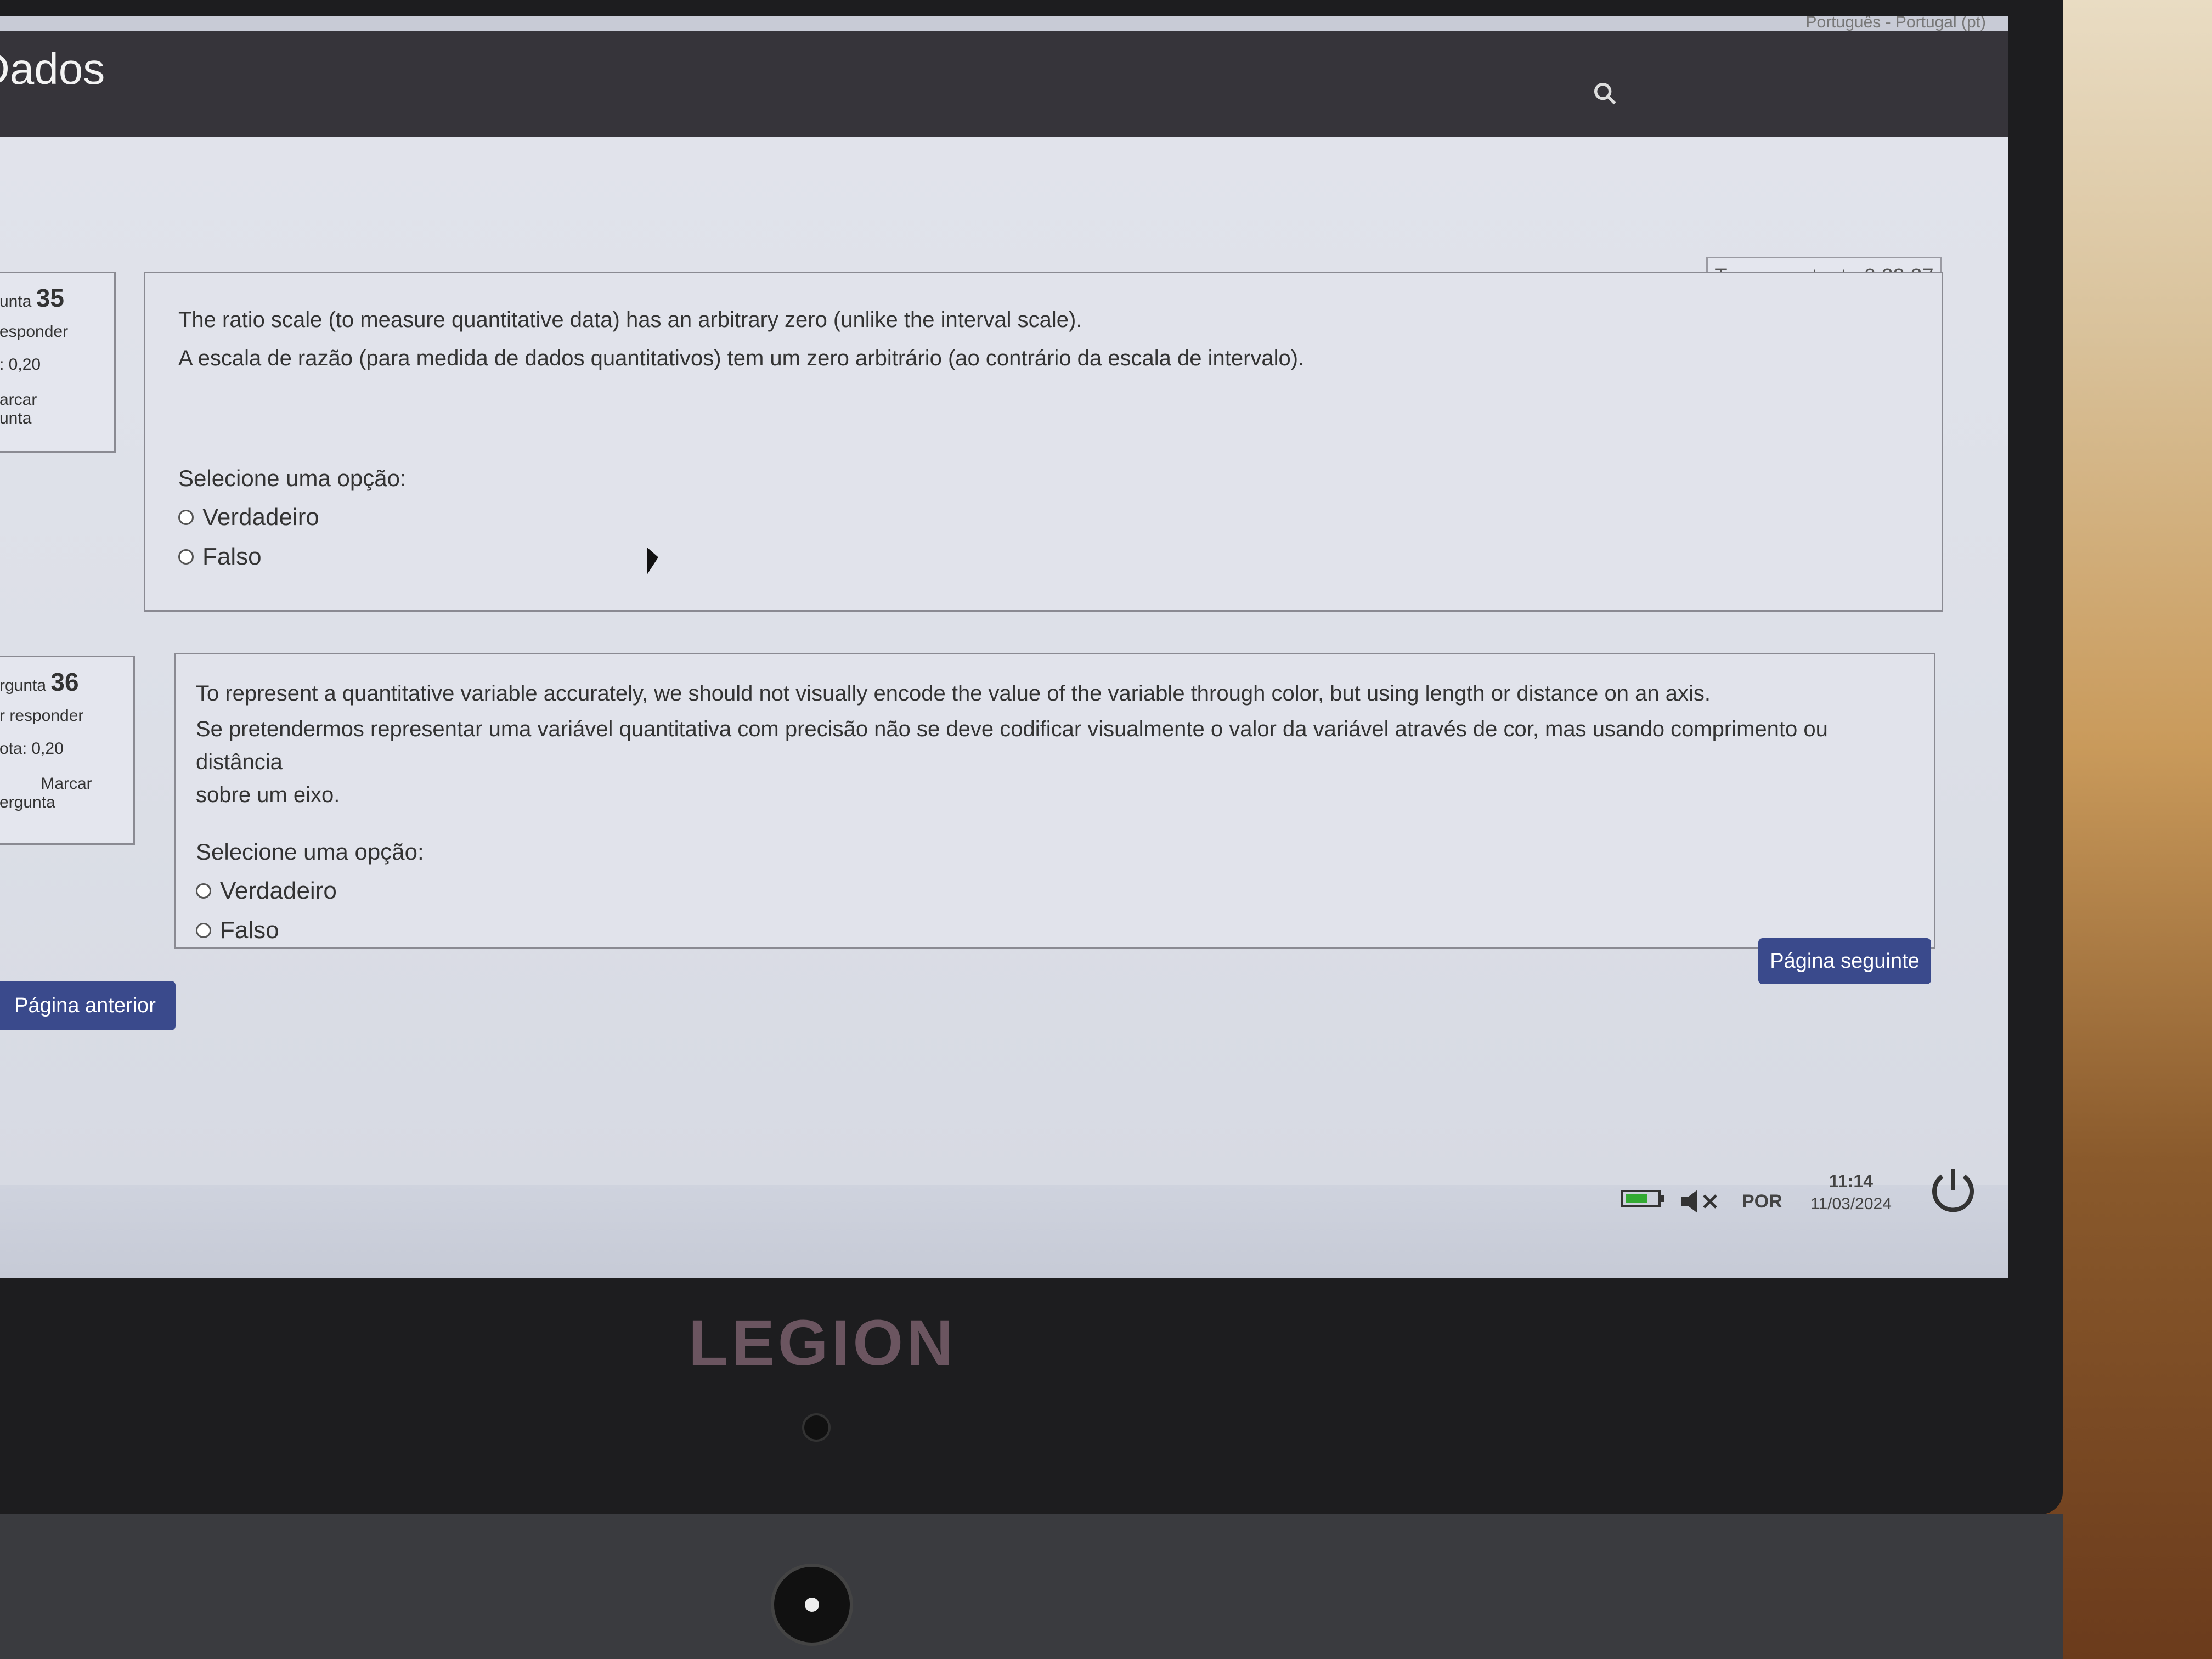 The height and width of the screenshot is (1659, 2212). I want to click on flag-question-link: arcar unta, so click(57, 410).